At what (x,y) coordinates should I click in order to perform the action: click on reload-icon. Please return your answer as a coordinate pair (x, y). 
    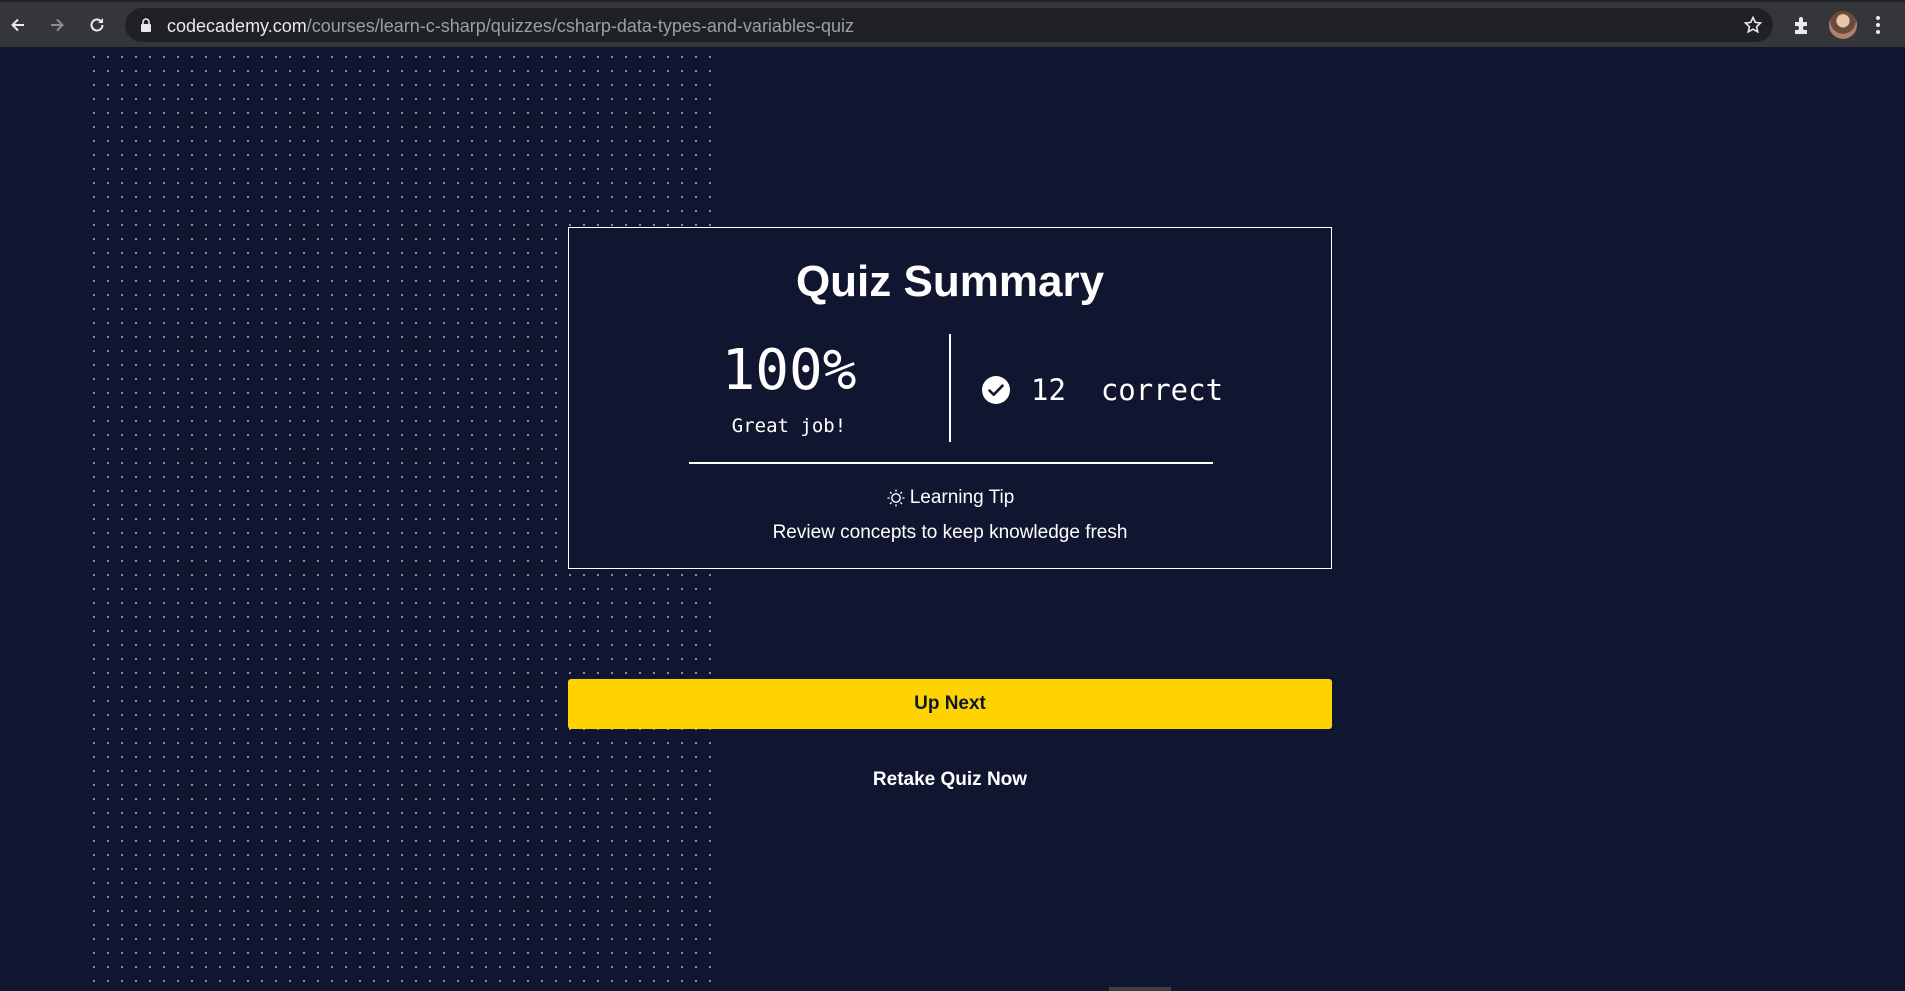
    Looking at the image, I should click on (97, 25).